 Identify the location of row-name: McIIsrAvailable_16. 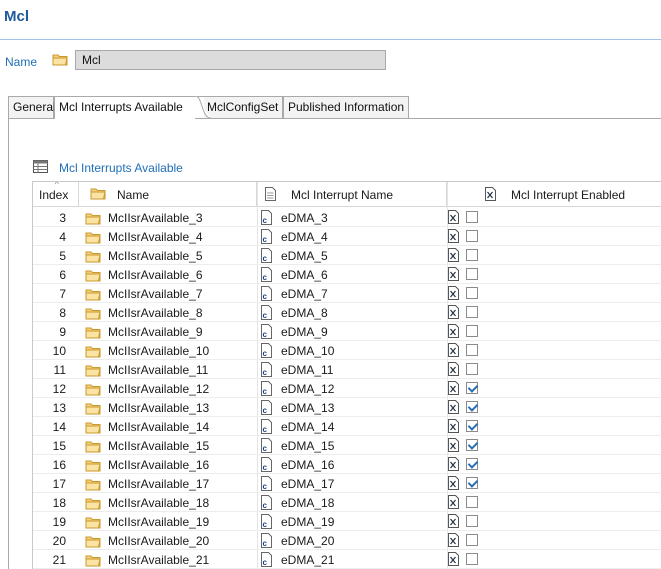
(159, 465).